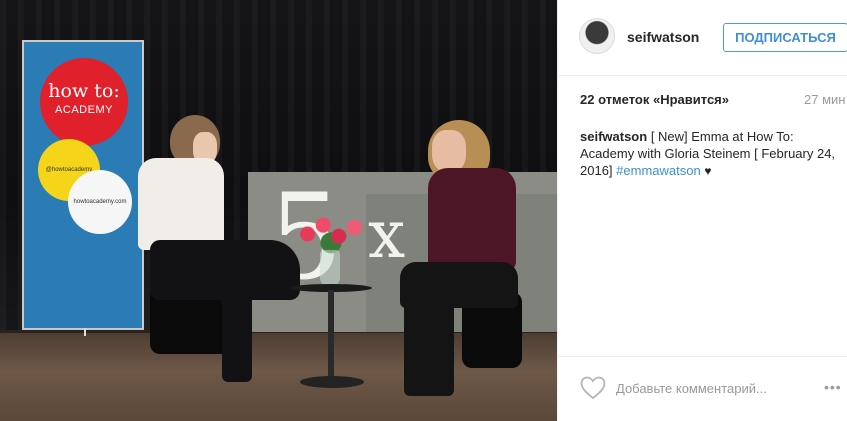 Image resolution: width=847 pixels, height=421 pixels. Describe the element at coordinates (835, 387) in the screenshot. I see `more-options-icon: •••` at that location.